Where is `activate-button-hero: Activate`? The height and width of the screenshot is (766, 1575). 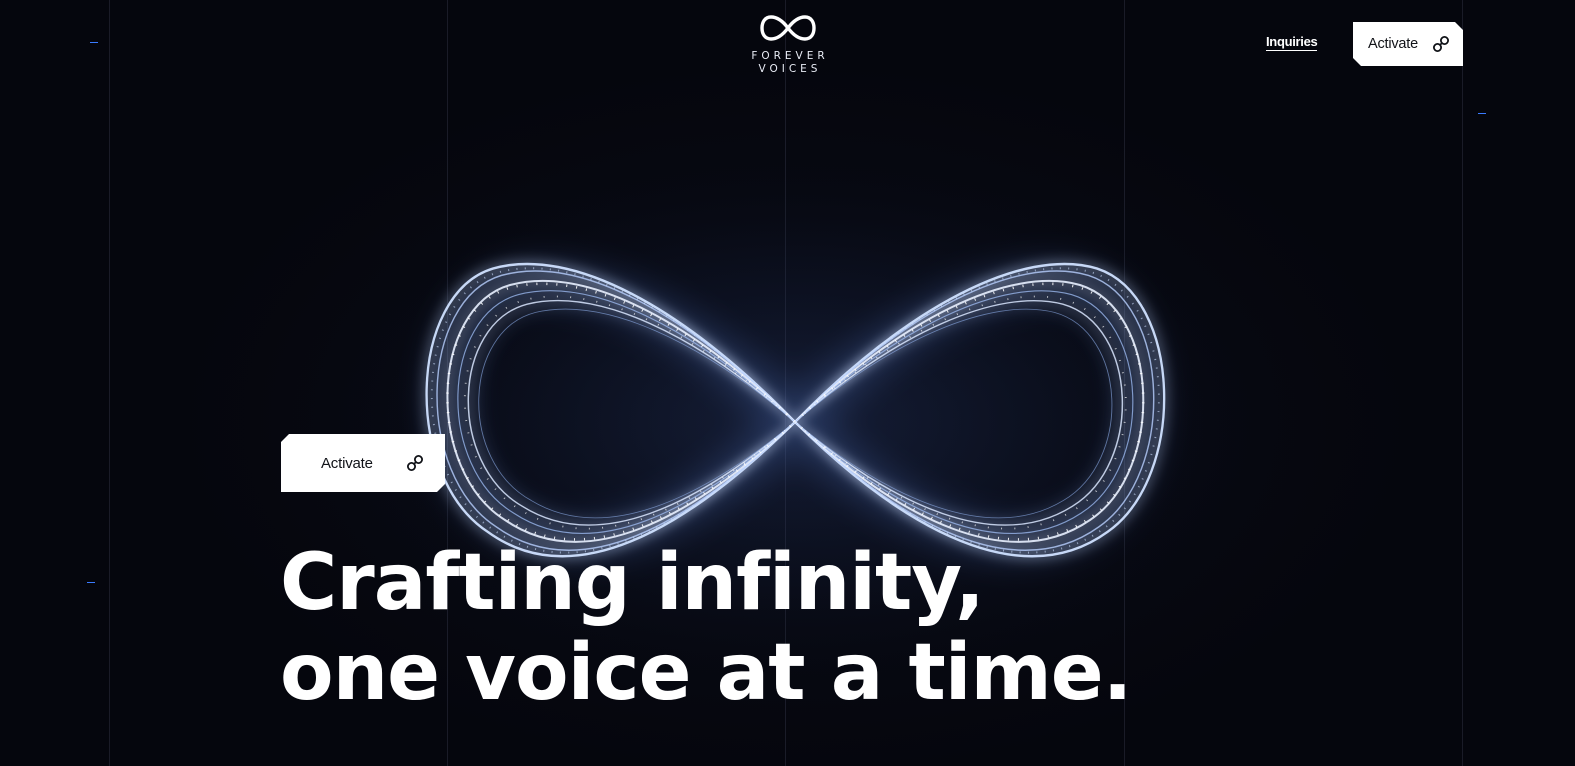
activate-button-hero: Activate is located at coordinates (363, 463).